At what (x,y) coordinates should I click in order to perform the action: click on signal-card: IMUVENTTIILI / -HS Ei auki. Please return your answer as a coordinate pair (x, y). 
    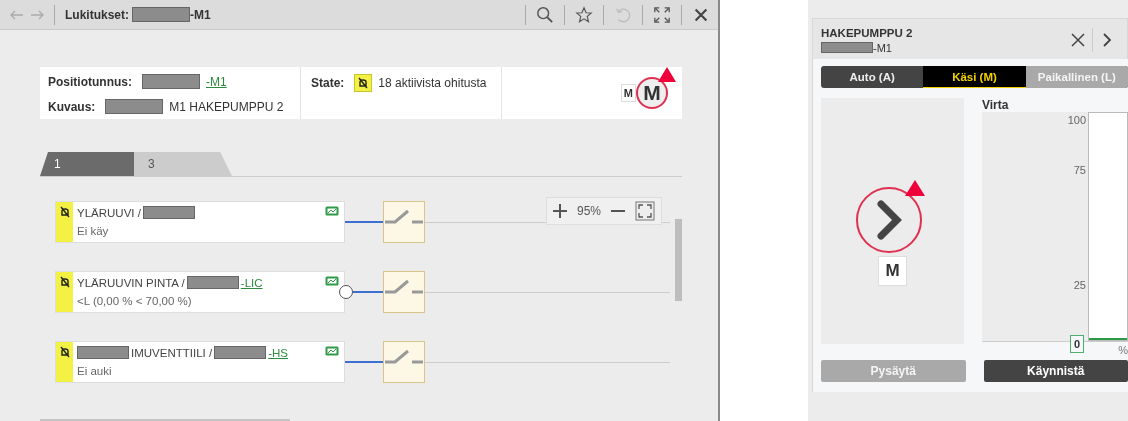
    Looking at the image, I should click on (200, 362).